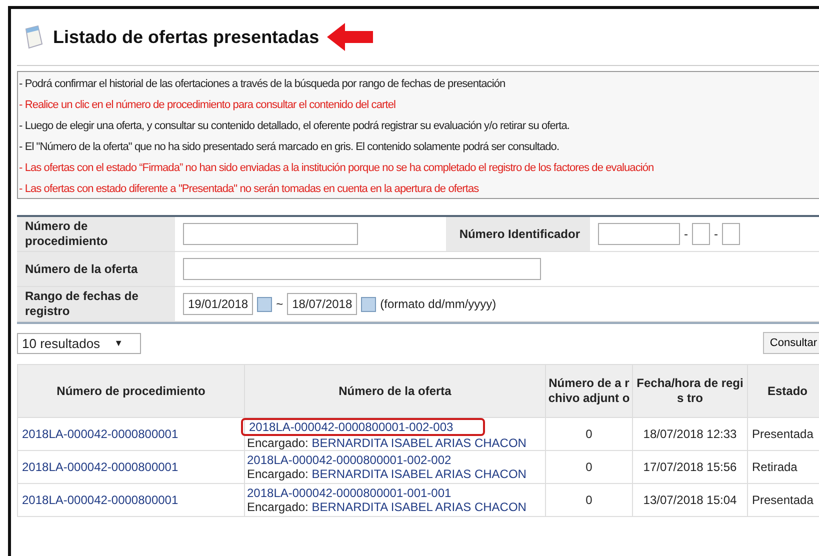 The height and width of the screenshot is (556, 819). What do you see at coordinates (207, 105) in the screenshot?
I see `note-text: - Realice un clic en el número de procedimiento para consultar el contenido del cartel` at bounding box center [207, 105].